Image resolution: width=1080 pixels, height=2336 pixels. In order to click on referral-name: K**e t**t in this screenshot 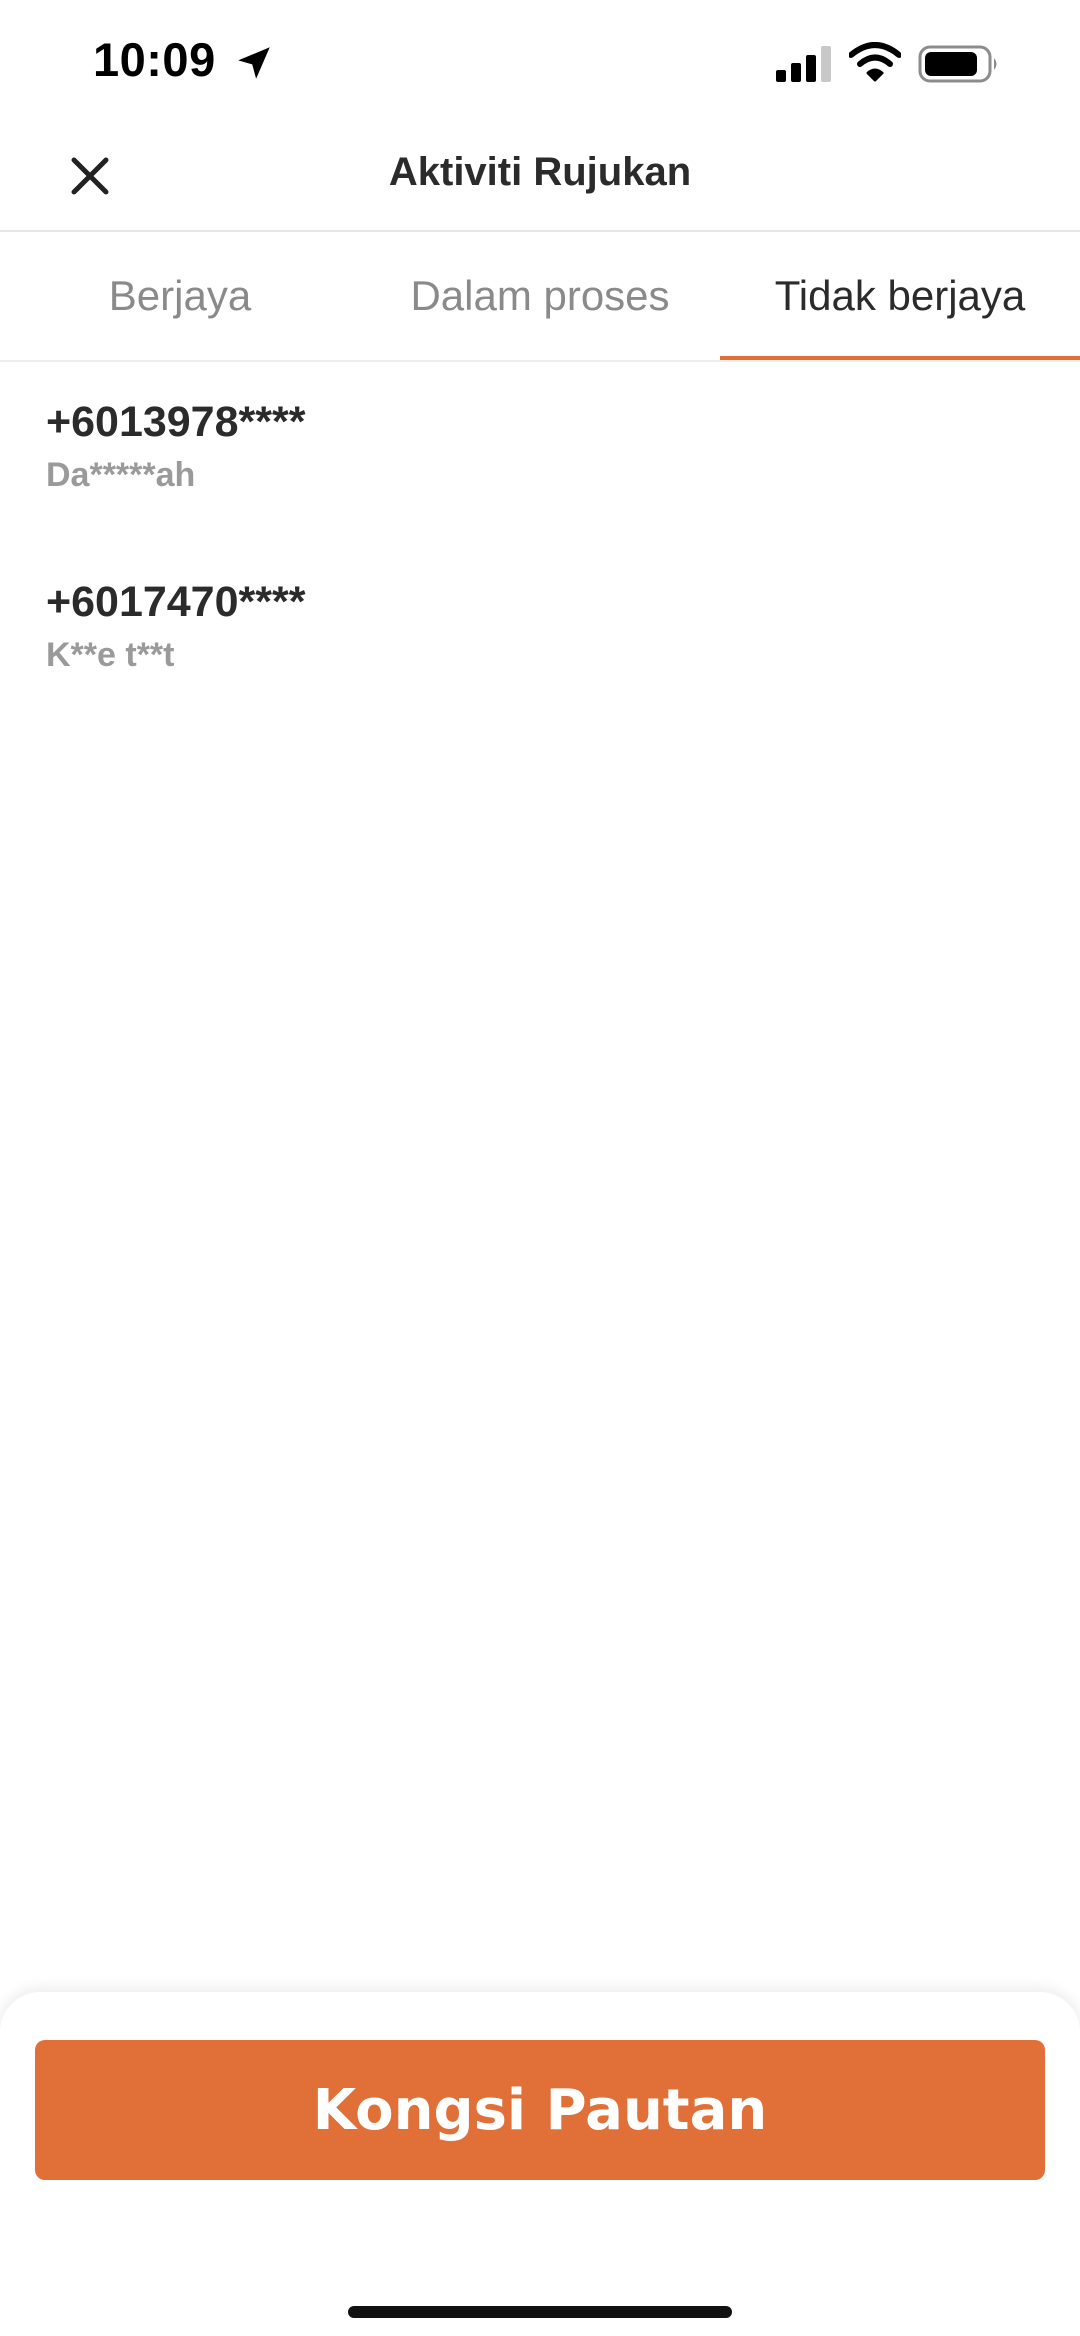, I will do `click(110, 655)`.